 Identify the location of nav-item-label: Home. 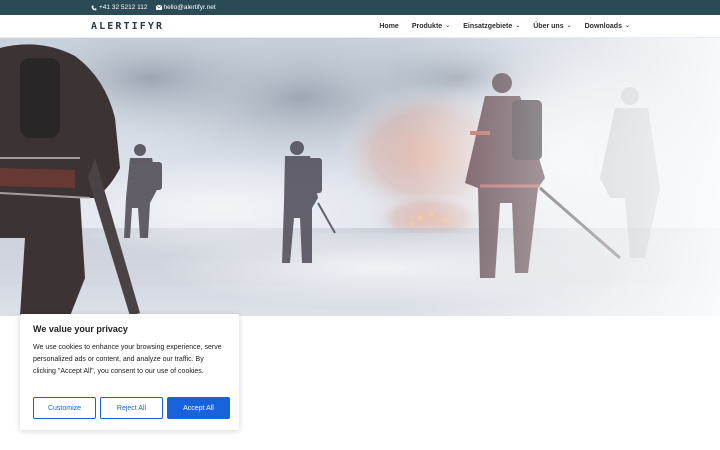
(389, 26).